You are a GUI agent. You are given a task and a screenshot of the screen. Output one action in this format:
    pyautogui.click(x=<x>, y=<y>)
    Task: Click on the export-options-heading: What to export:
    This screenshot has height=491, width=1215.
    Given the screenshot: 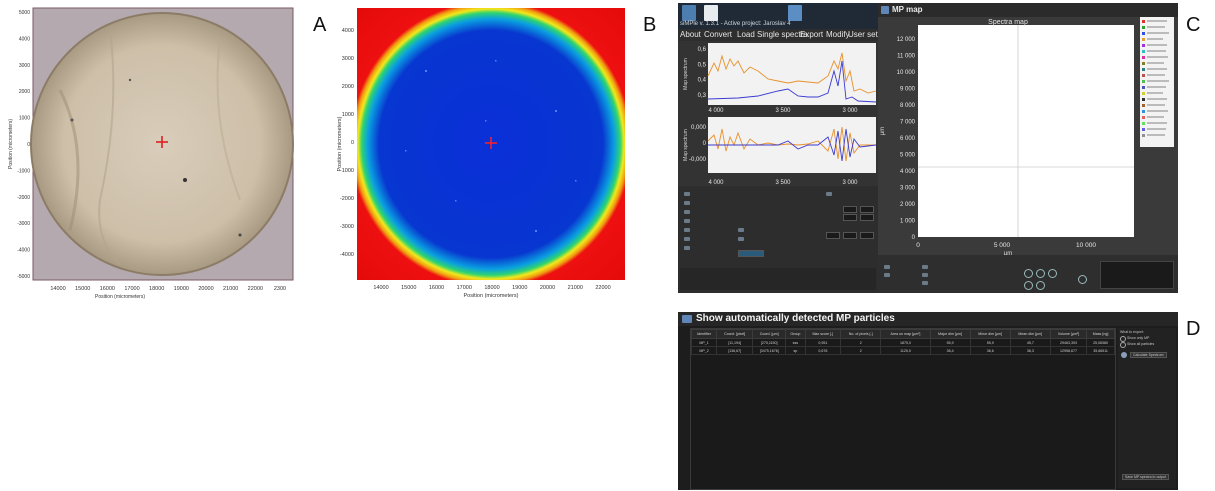 What is the action you would take?
    pyautogui.click(x=1132, y=332)
    